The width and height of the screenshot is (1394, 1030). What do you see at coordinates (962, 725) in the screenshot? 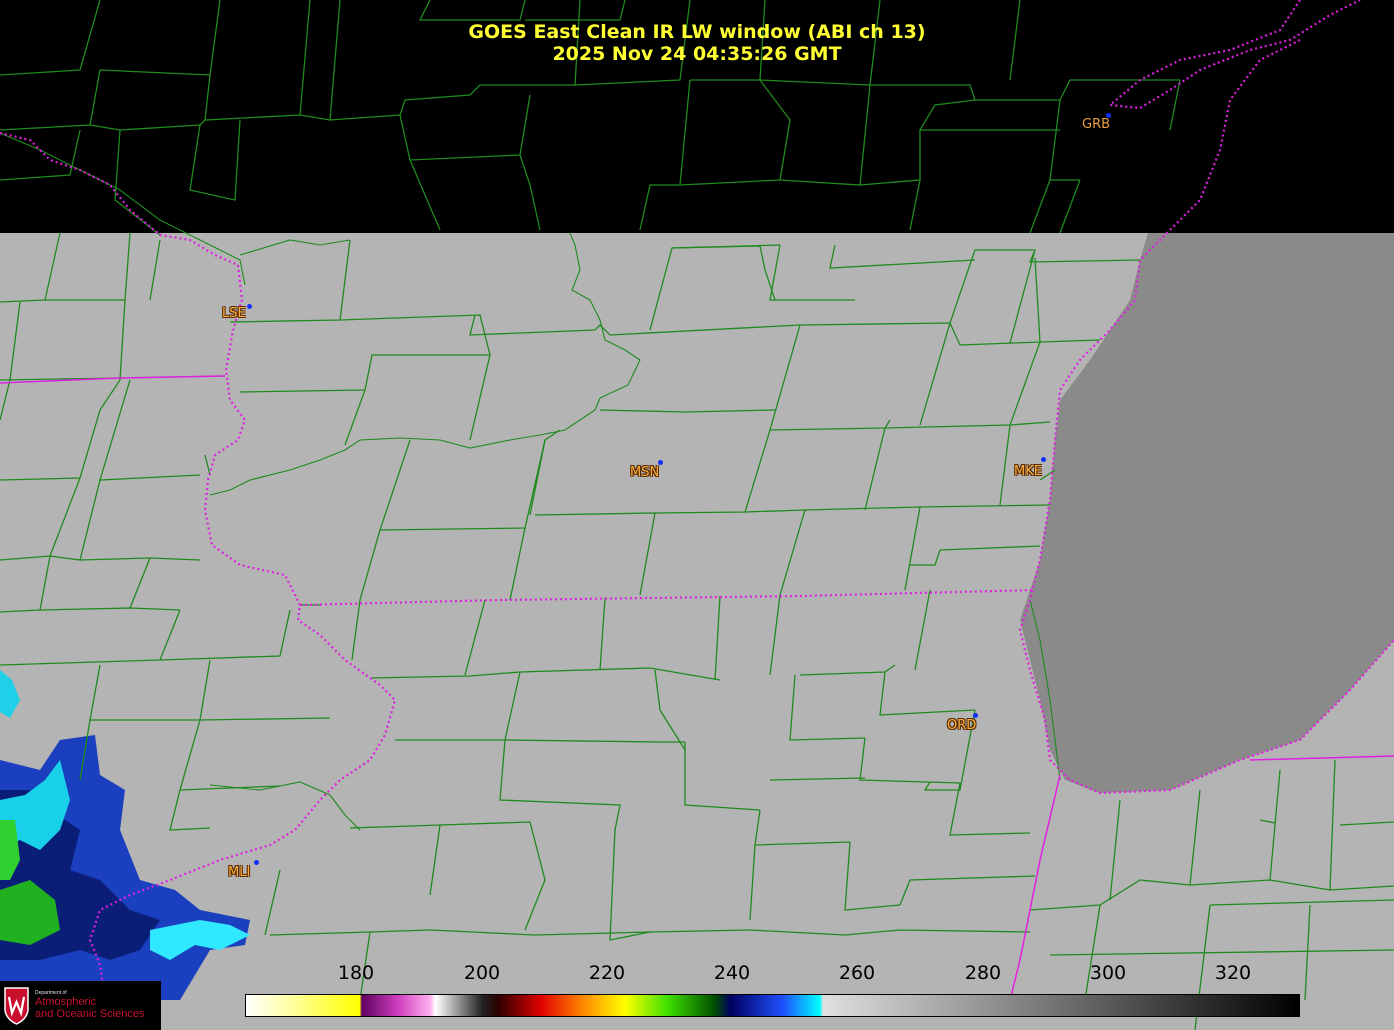
I see `station-label-ord: ORD` at bounding box center [962, 725].